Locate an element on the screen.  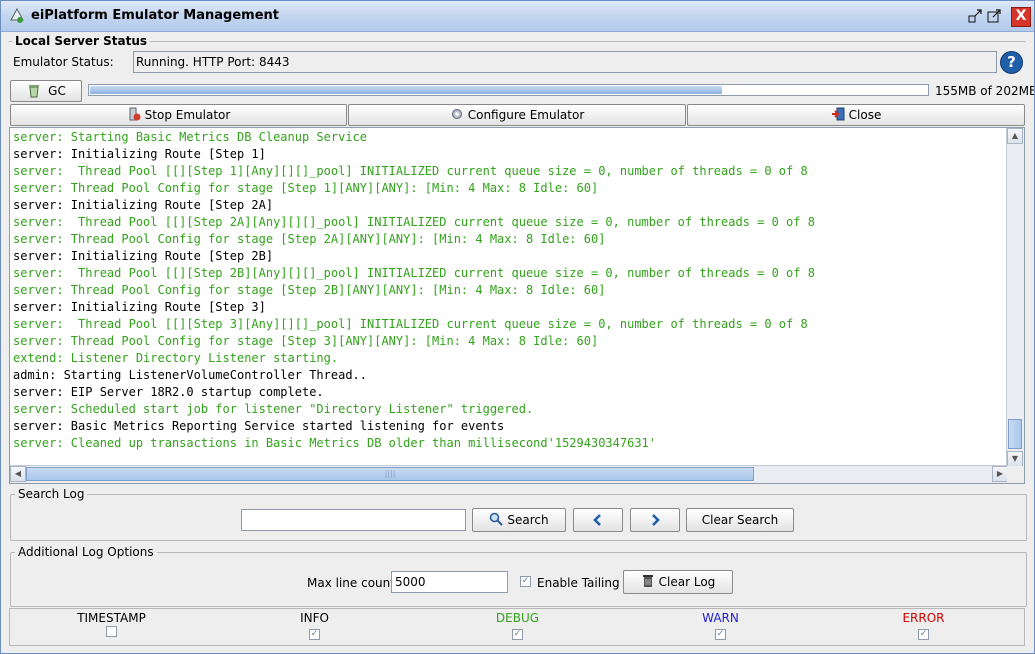
log-level-filters: TIMESTAMP INFO ✓ DEBUG ✓ WARN ✓ ERROR ✓ is located at coordinates (517, 627).